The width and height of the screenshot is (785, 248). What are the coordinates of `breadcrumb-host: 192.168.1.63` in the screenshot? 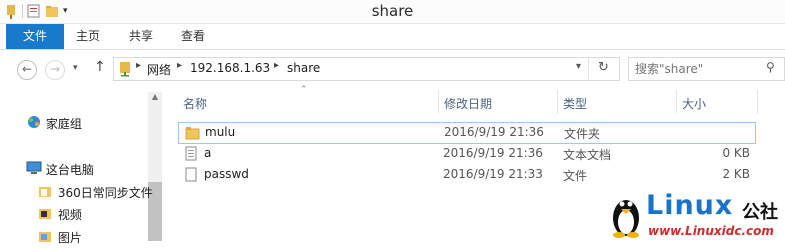 It's located at (230, 68).